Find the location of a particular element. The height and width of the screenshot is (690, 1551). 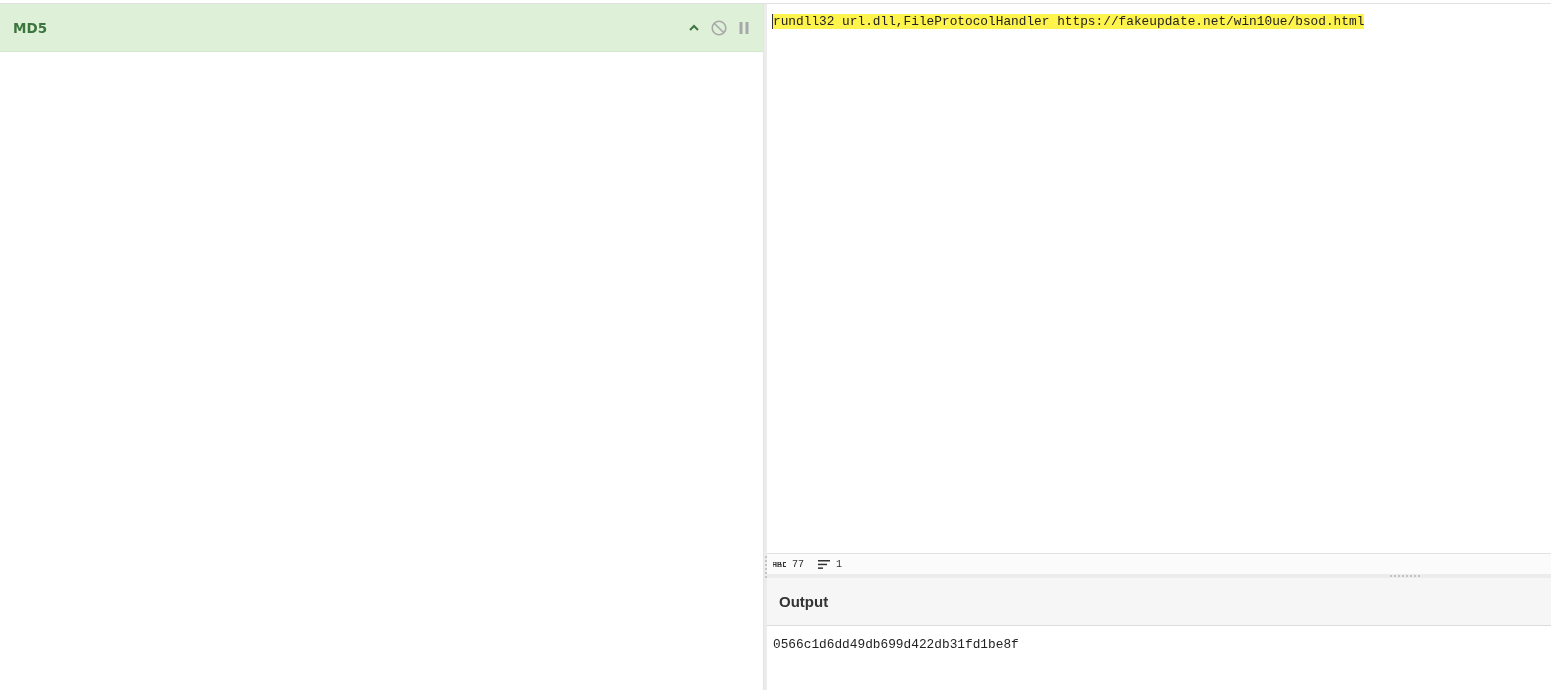

output-title: Output is located at coordinates (804, 601).